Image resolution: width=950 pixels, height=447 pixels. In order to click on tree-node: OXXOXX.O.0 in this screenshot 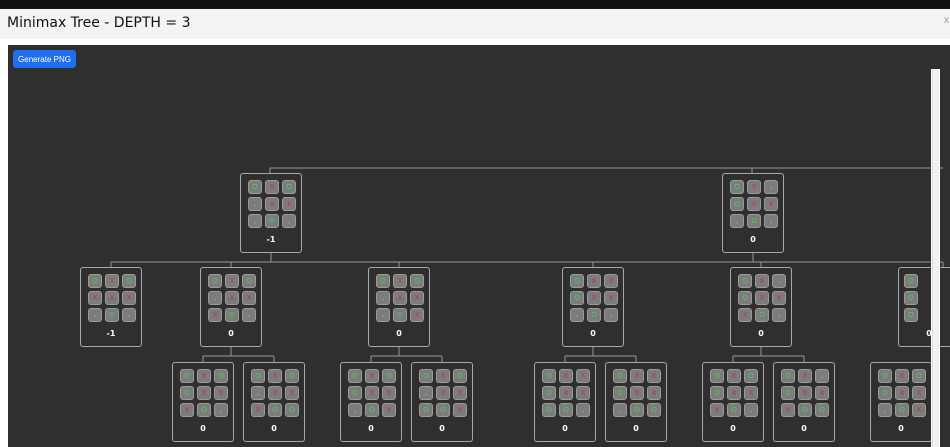, I will do `click(593, 307)`.